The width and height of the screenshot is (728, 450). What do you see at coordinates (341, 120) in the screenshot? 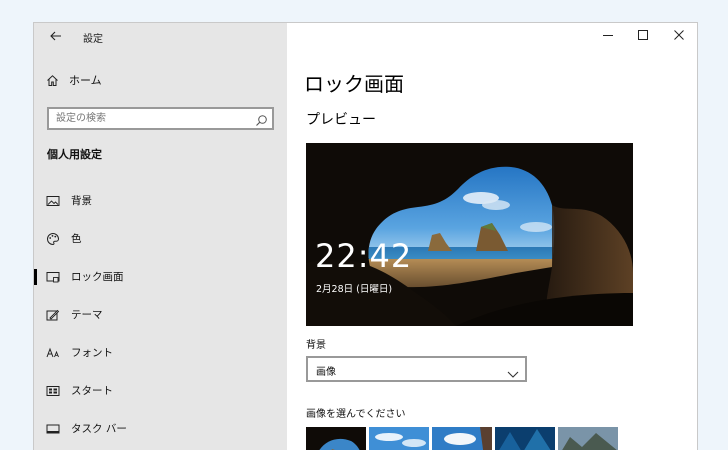
I see `preview-heading: プレビュー` at bounding box center [341, 120].